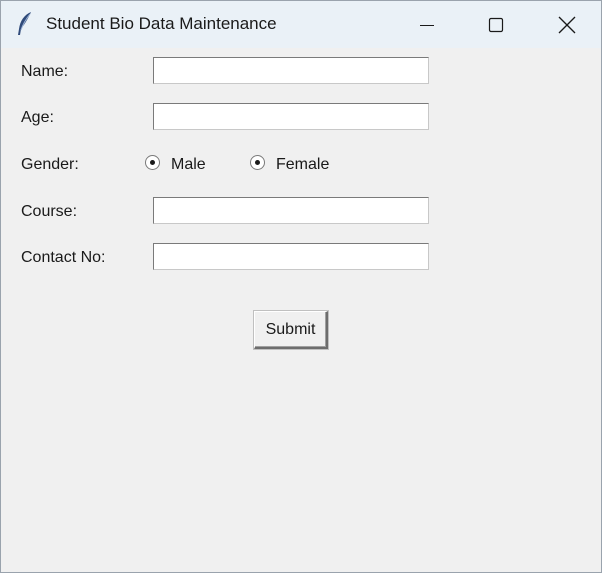  What do you see at coordinates (161, 23) in the screenshot?
I see `window-title: Student Bio Data Maintenance` at bounding box center [161, 23].